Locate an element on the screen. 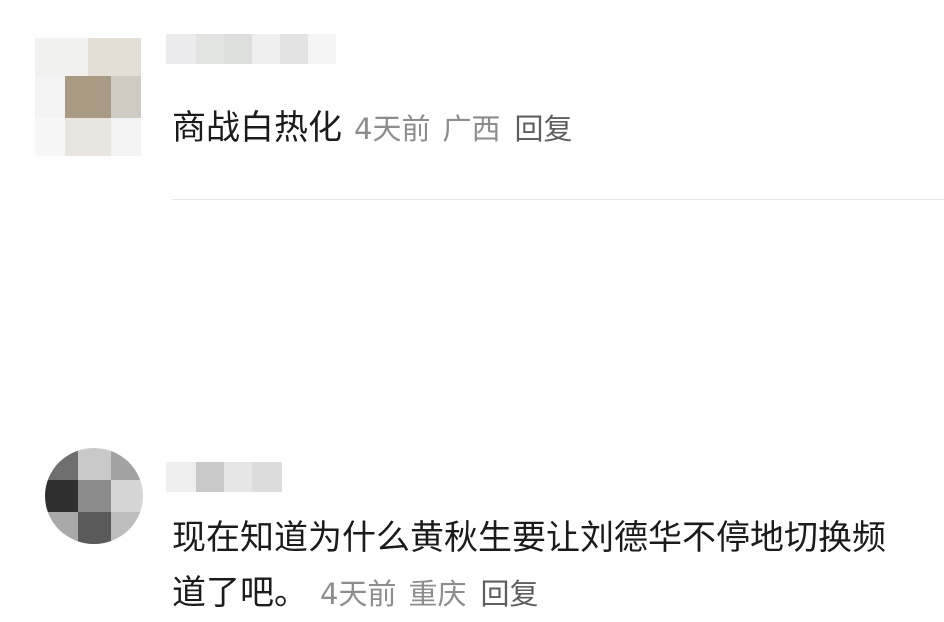 The height and width of the screenshot is (622, 944). comment-location: 广西 is located at coordinates (471, 129).